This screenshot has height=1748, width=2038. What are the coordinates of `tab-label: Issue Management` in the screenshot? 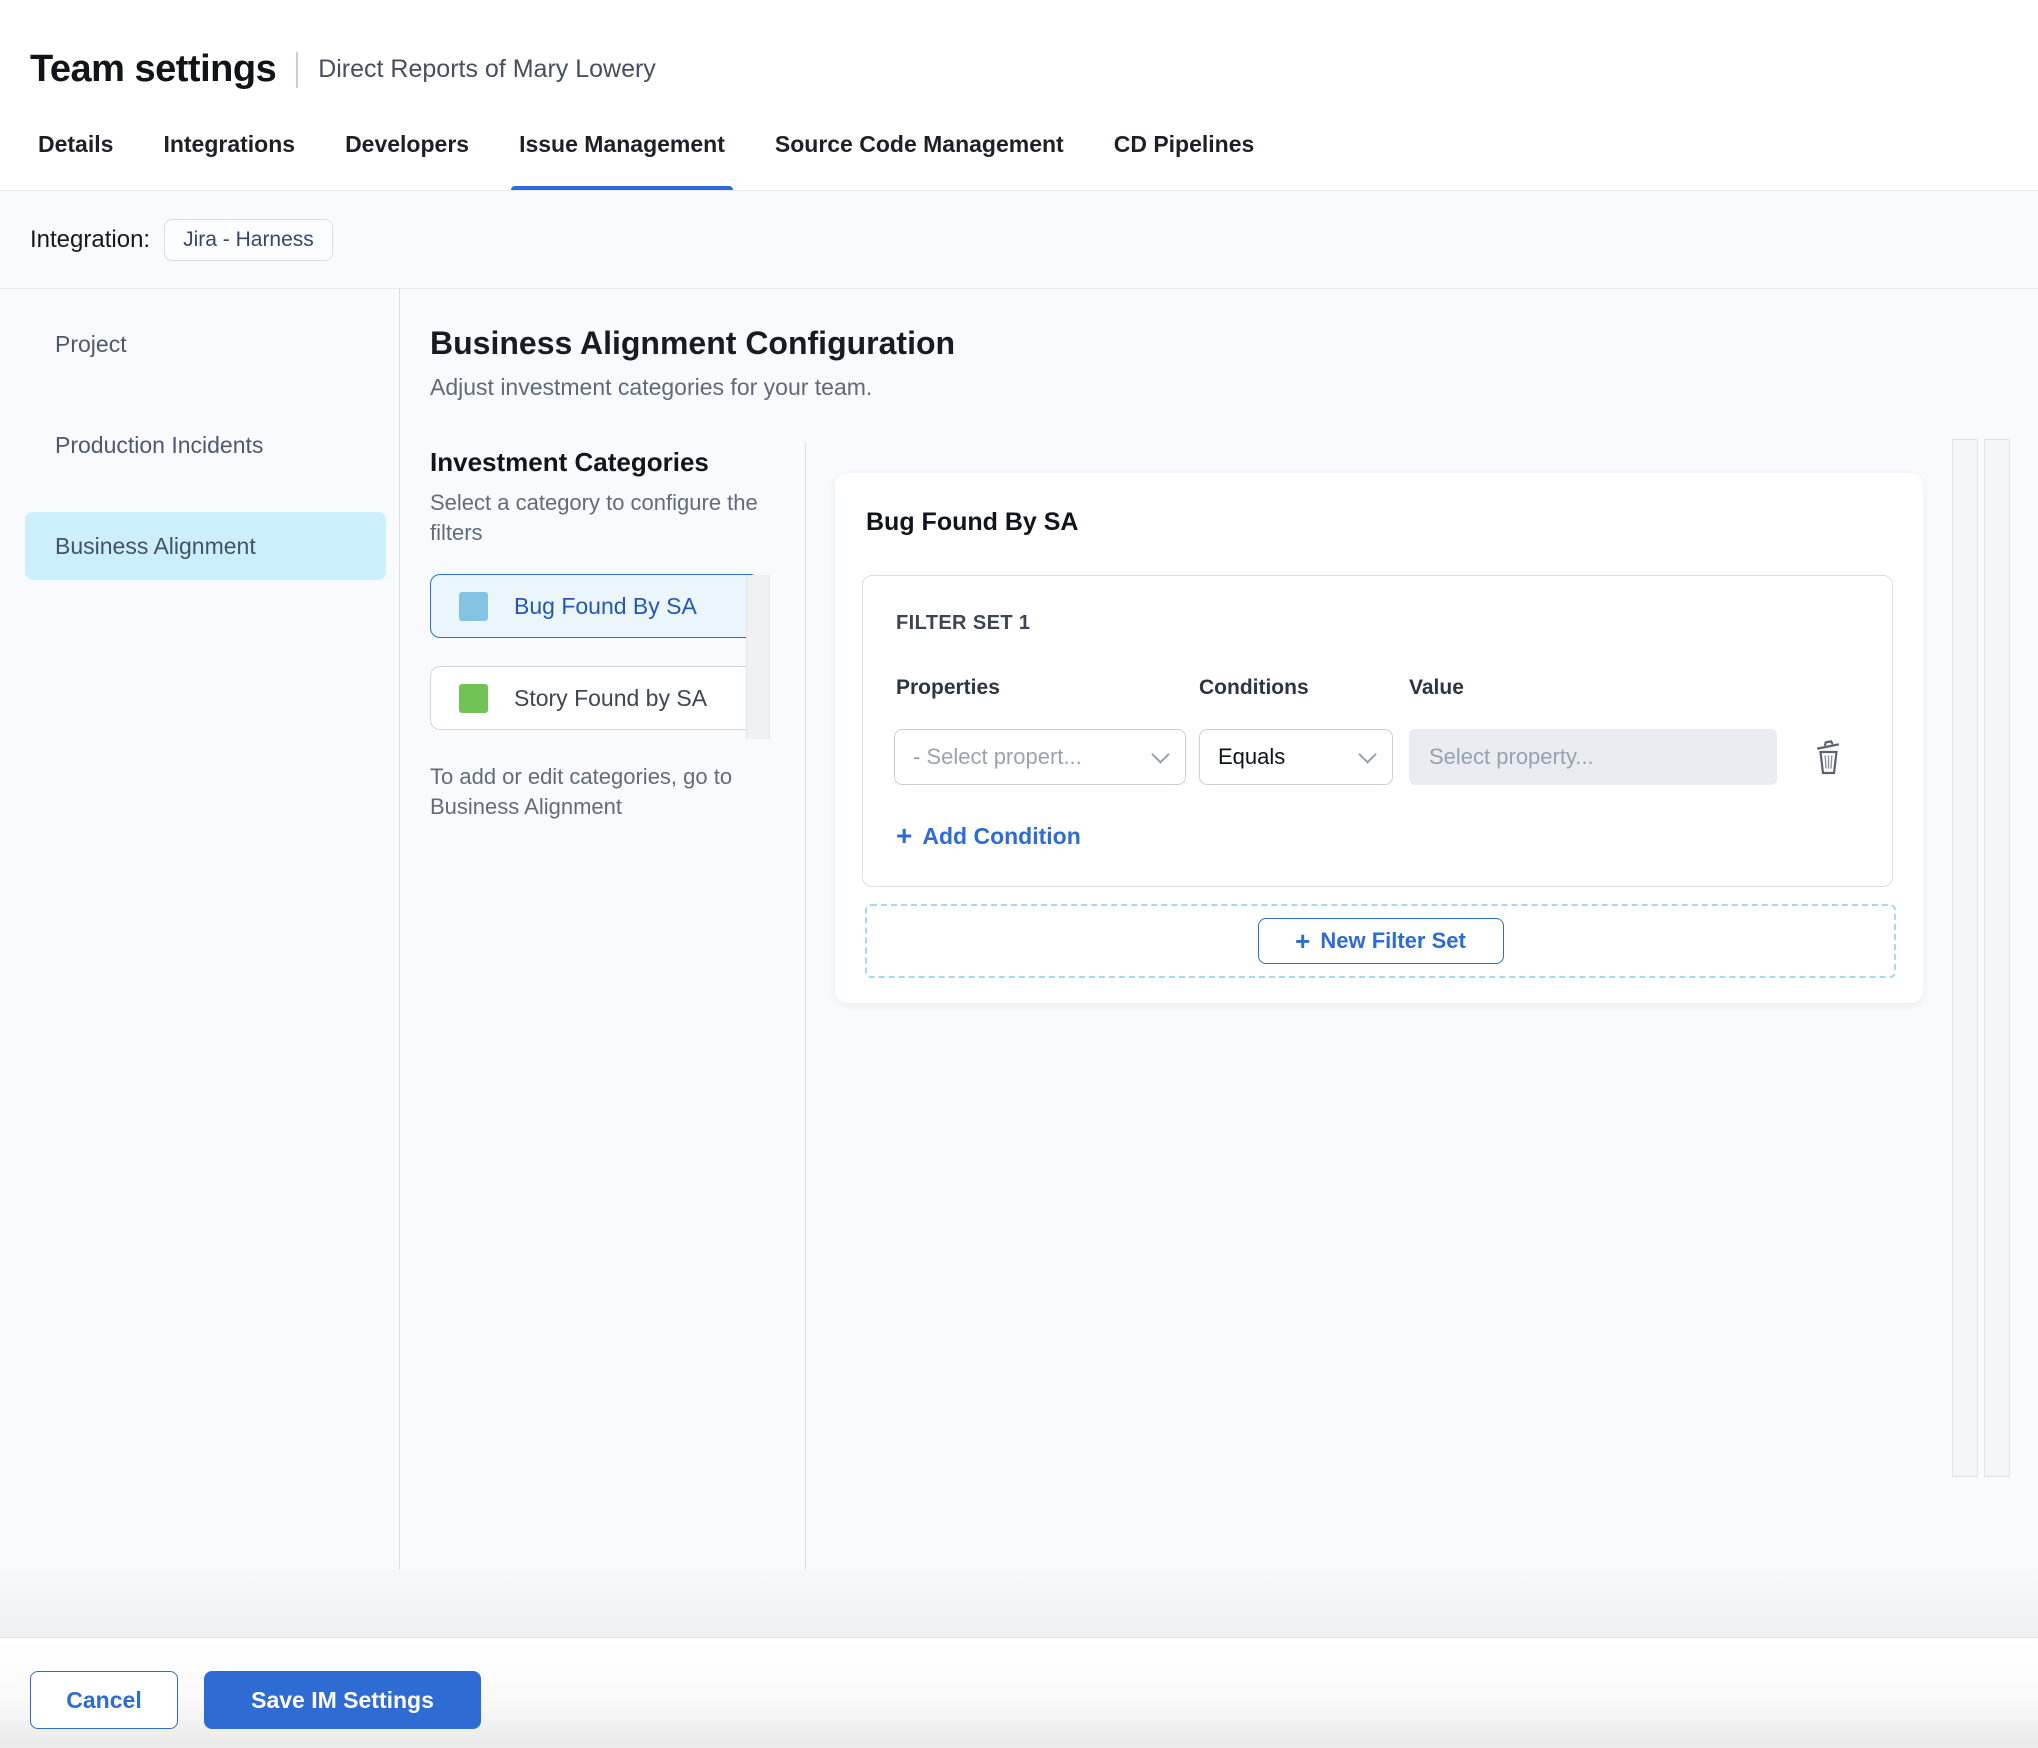 It's located at (622, 144).